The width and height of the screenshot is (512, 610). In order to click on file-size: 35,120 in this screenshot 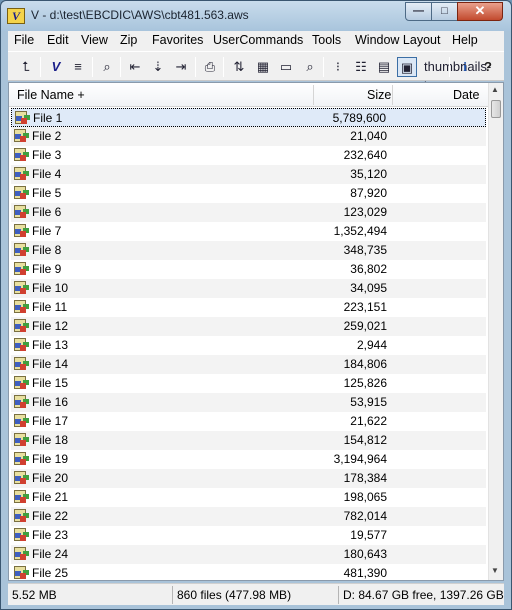, I will do `click(368, 174)`.